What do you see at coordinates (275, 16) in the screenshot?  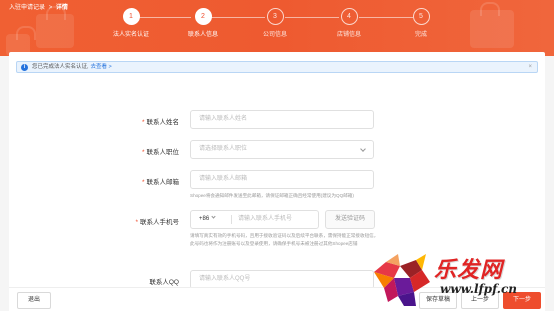 I see `step-number: 3` at bounding box center [275, 16].